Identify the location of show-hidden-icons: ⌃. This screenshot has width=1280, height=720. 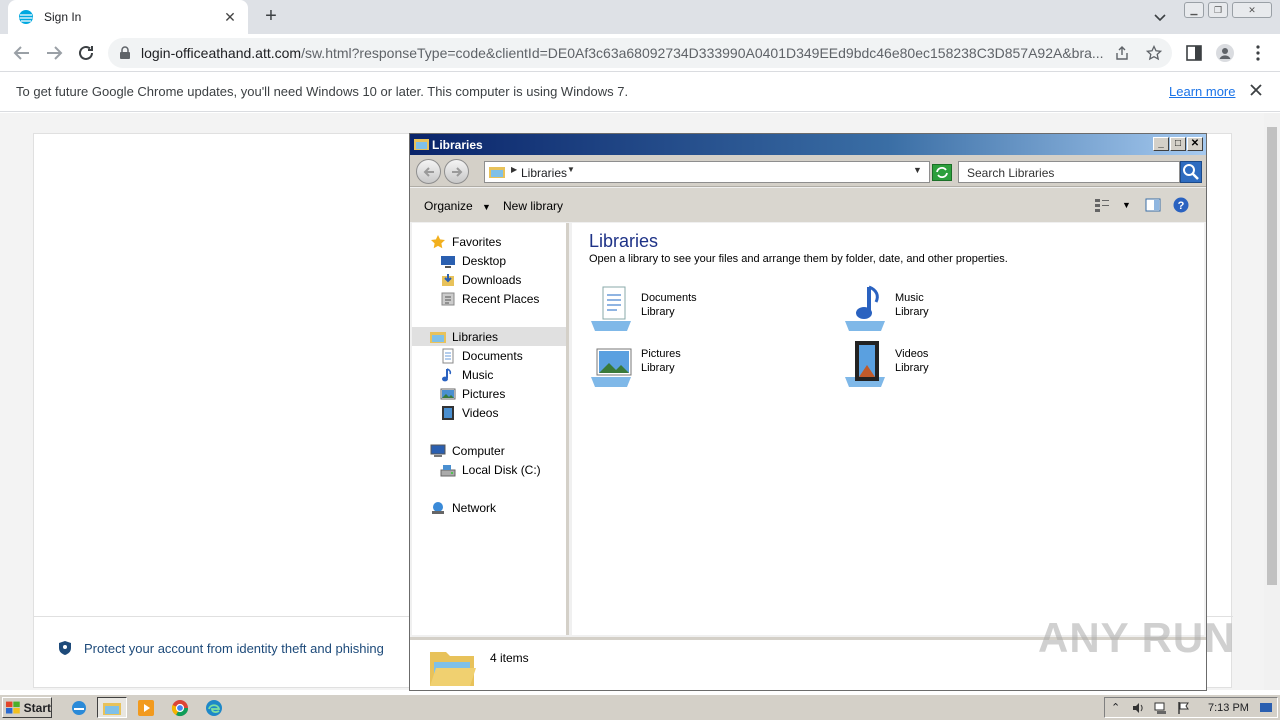
(1118, 708).